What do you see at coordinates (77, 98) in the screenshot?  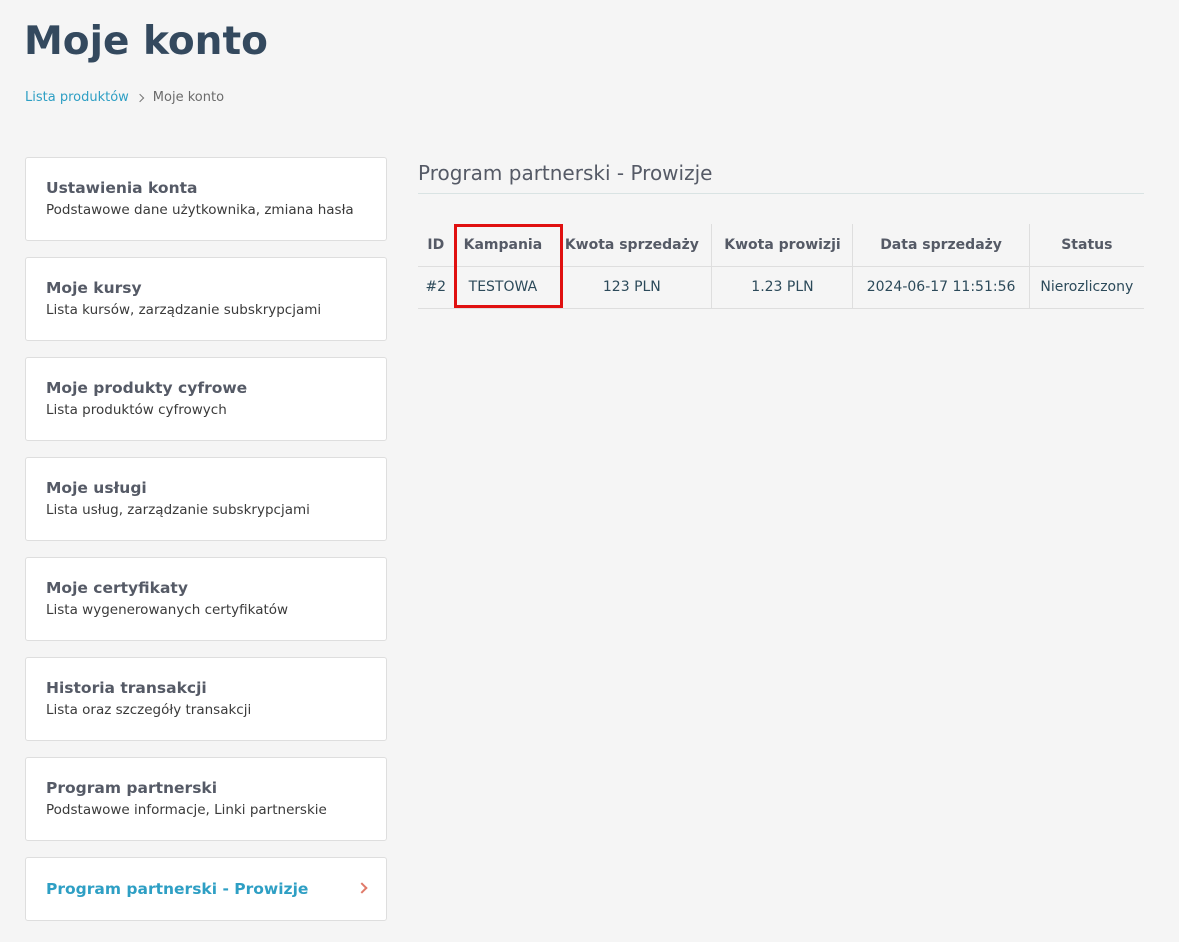 I see `breadcrumb-link-products: Lista produktów` at bounding box center [77, 98].